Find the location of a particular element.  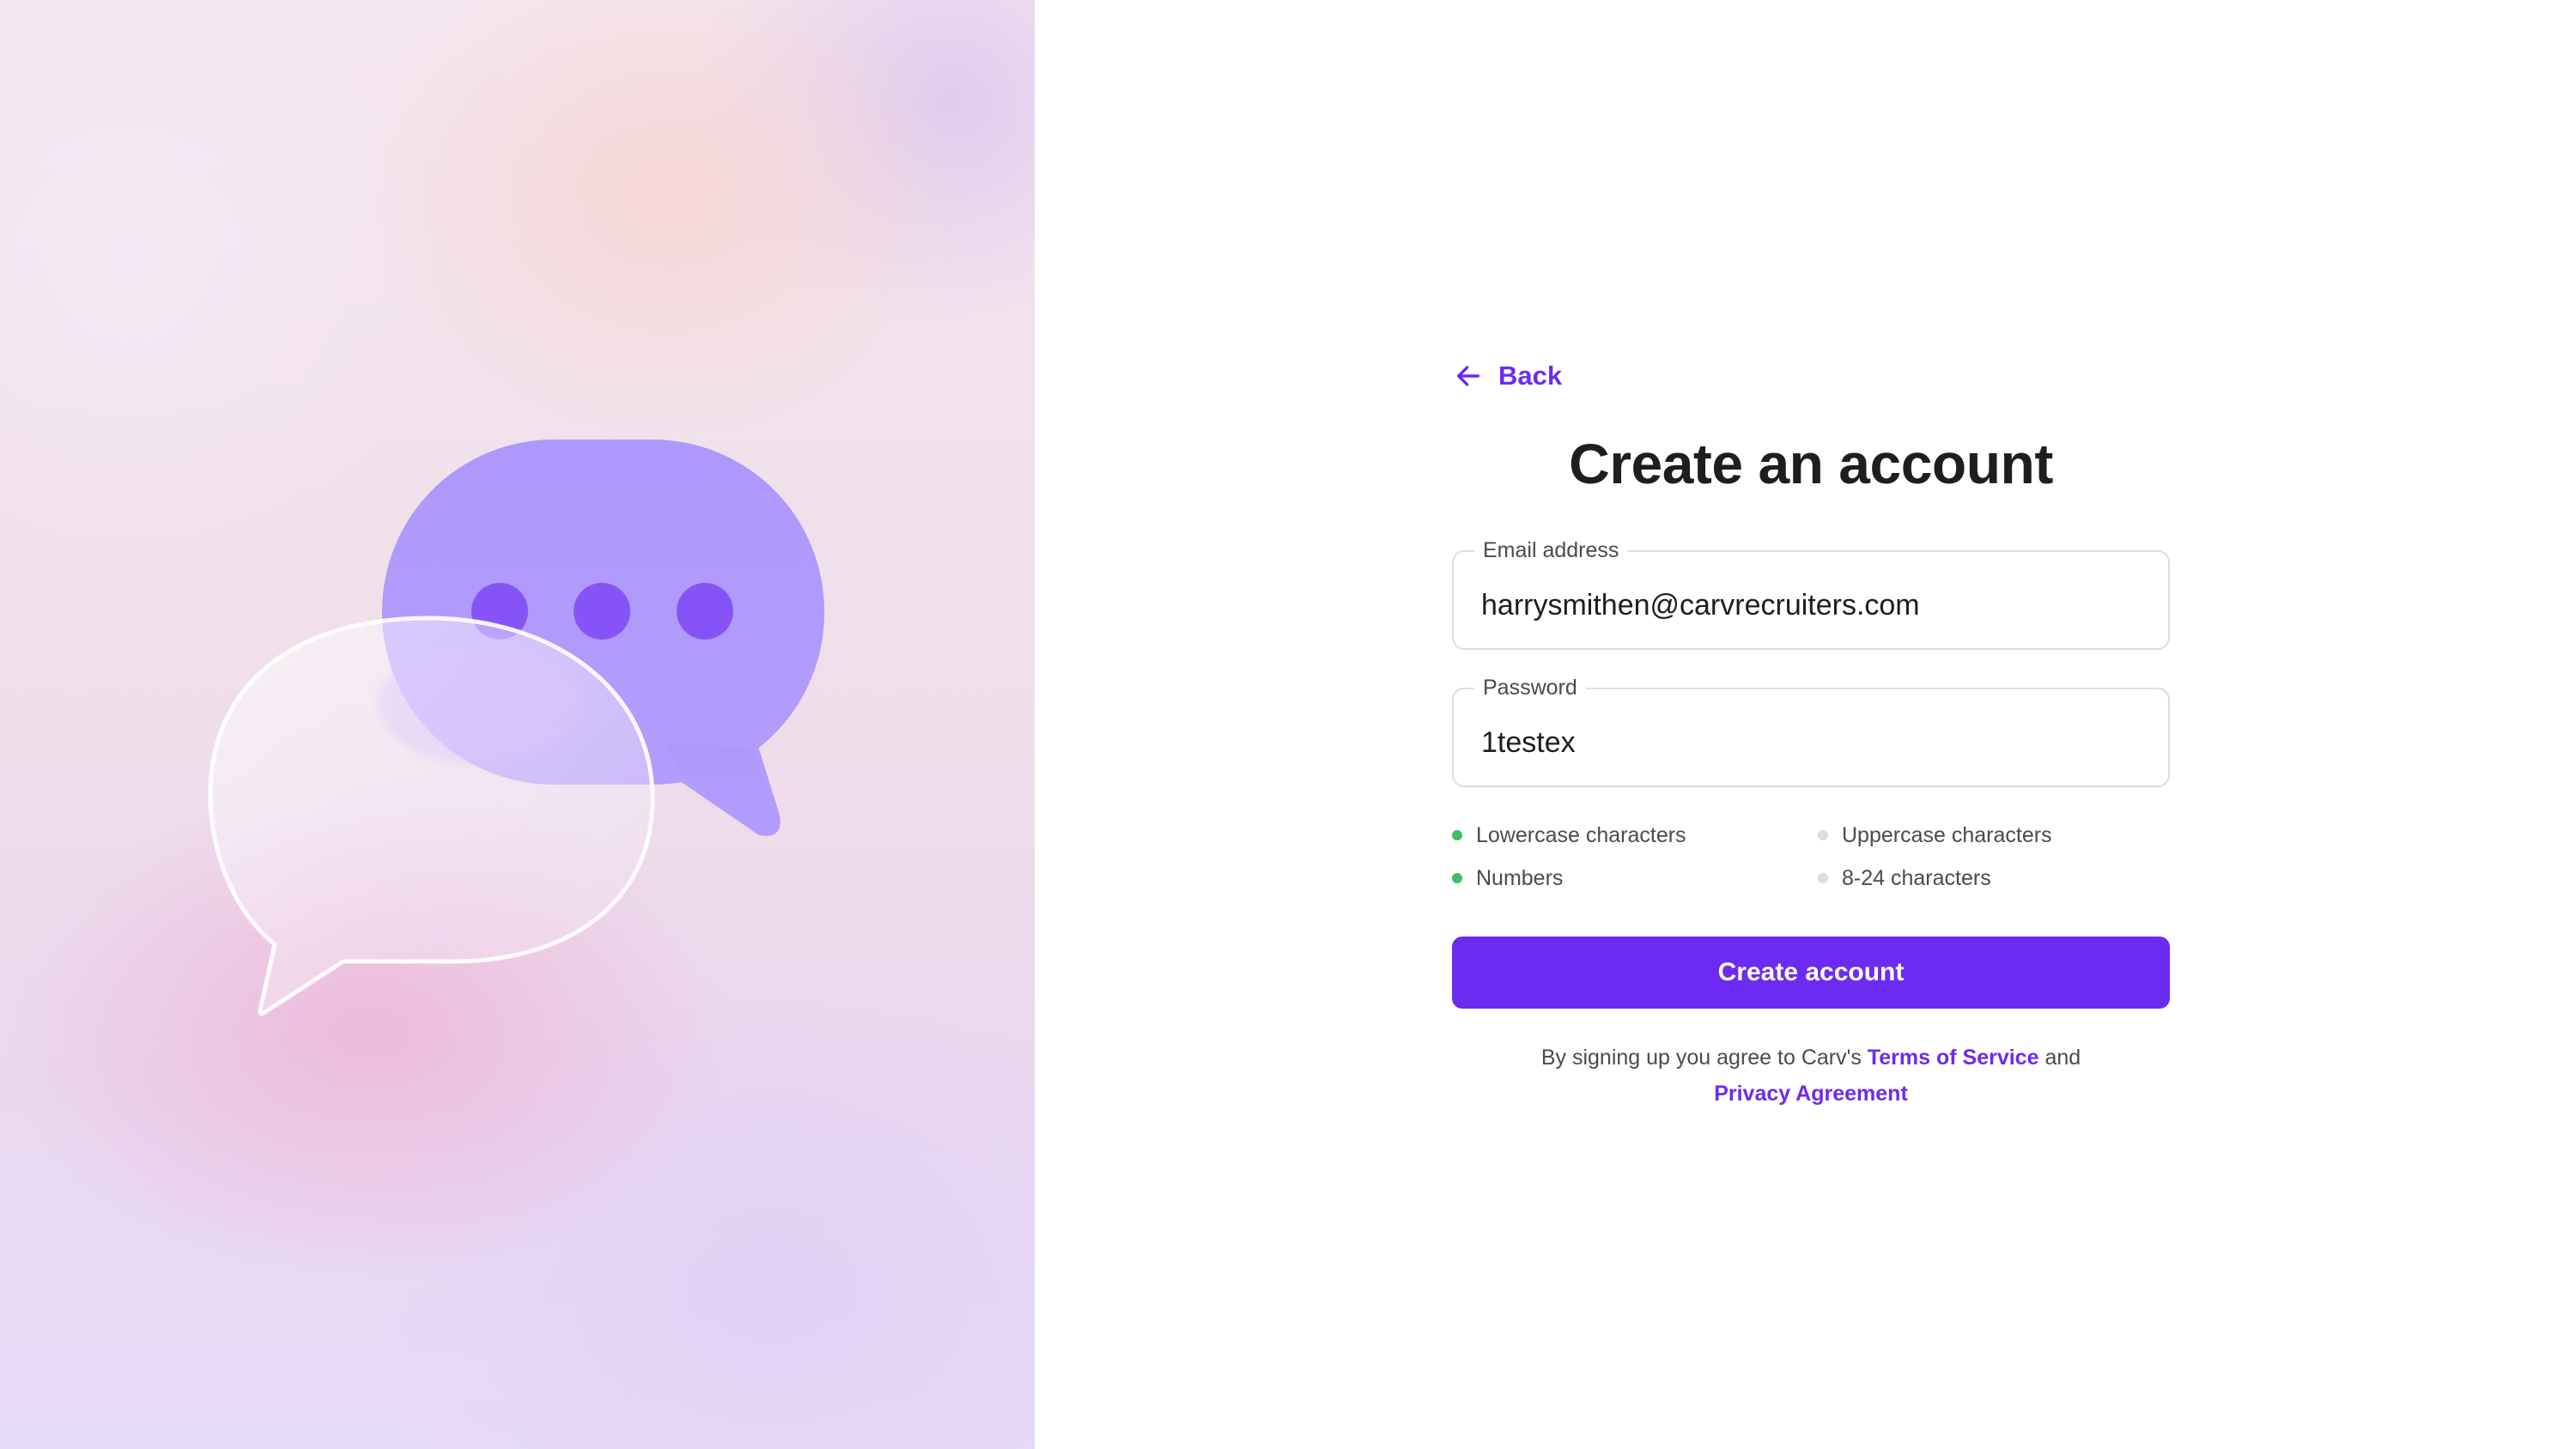

legal-joiner: and is located at coordinates (2062, 1057).